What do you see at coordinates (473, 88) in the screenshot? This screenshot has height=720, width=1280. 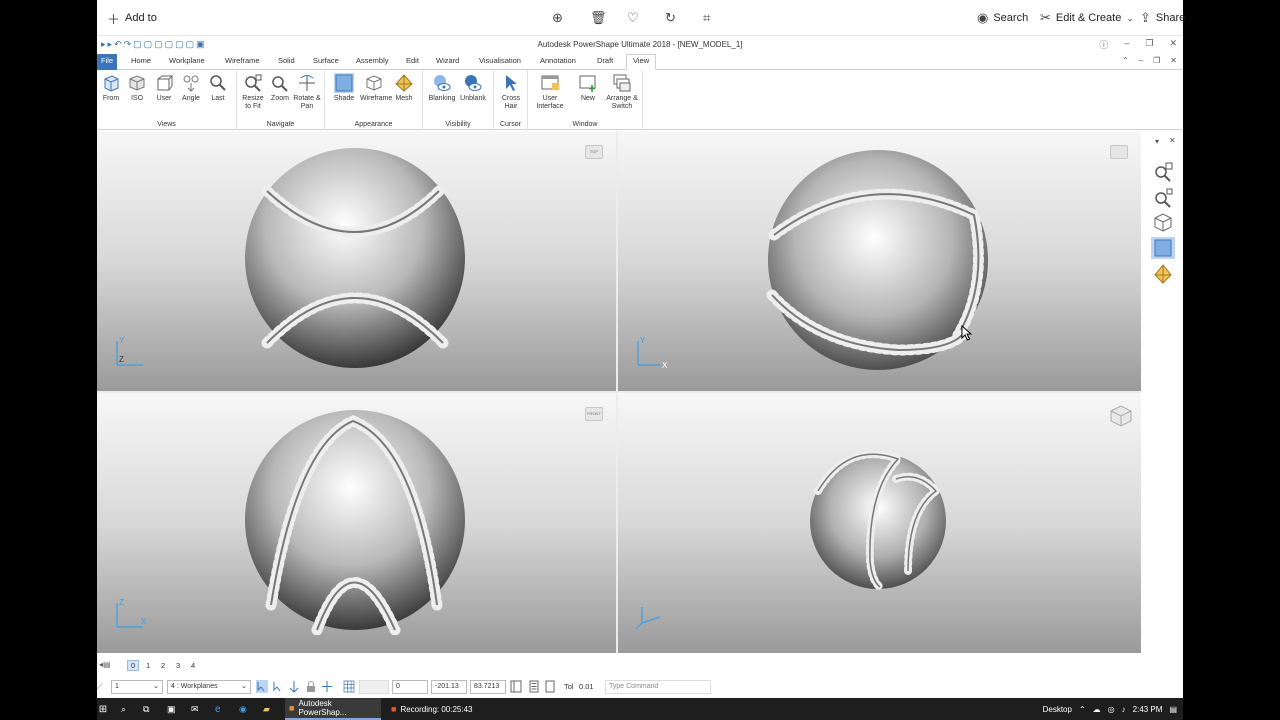 I see `unblank-button: Unblank` at bounding box center [473, 88].